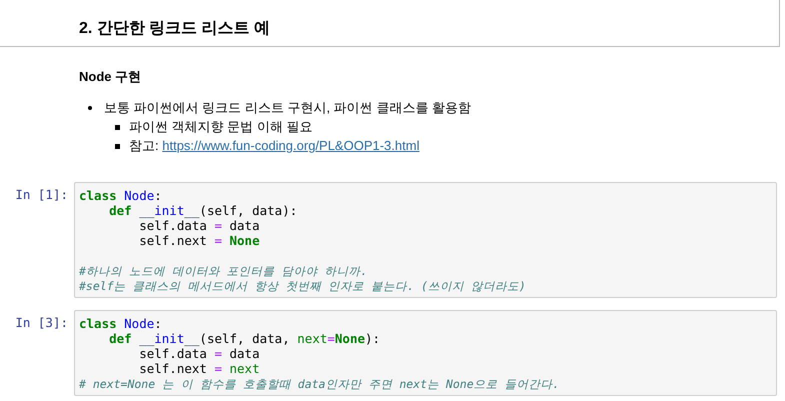 This screenshot has height=401, width=785. Describe the element at coordinates (302, 286) in the screenshot. I see `code-comment: #self는 클래스의 메서드에서 항상 첫번째 인자로 붙는다. (쓰이지 않더라도)` at that location.